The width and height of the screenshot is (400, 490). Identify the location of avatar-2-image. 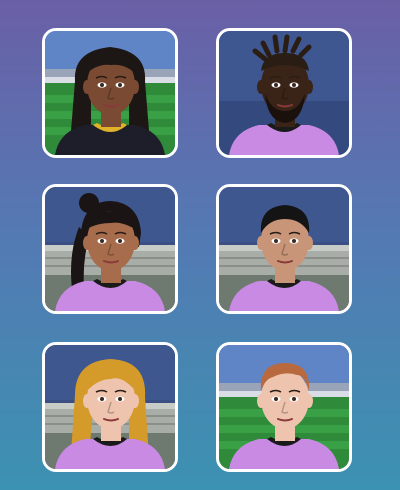
(284, 93).